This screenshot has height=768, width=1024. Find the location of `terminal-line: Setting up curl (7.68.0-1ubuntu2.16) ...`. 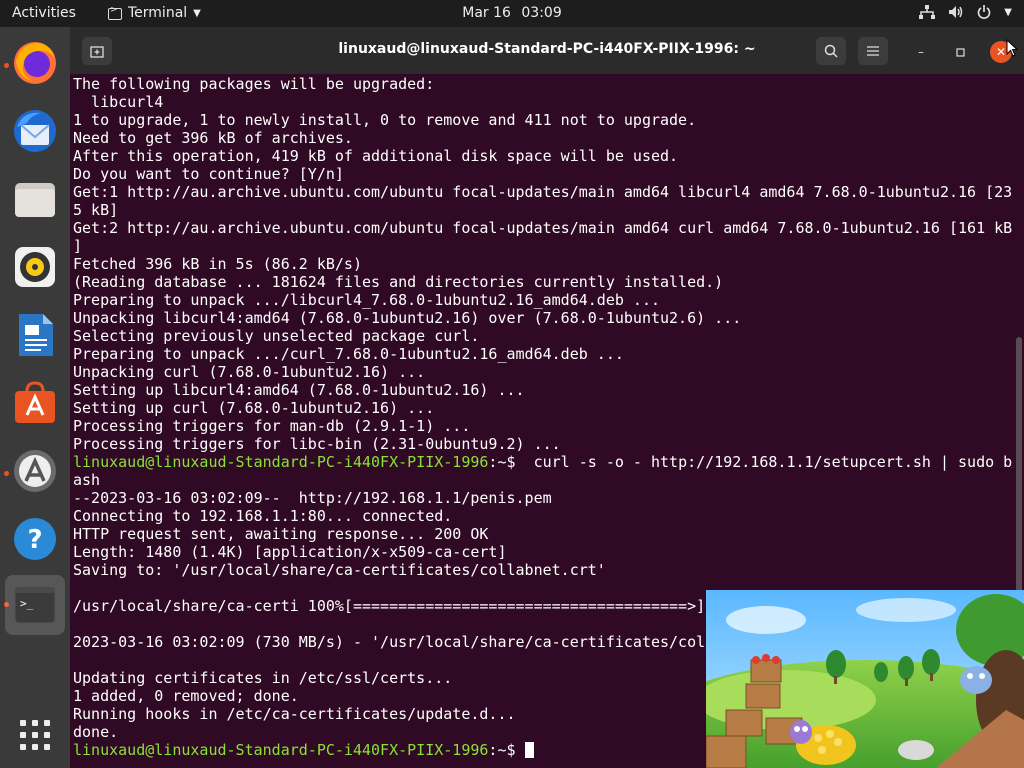

terminal-line: Setting up curl (7.68.0-1ubuntu2.16) ... is located at coordinates (254, 408).